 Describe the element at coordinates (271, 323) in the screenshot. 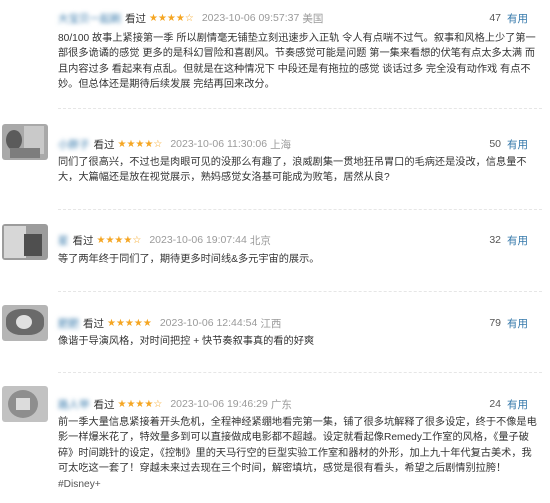

I see `review-location: 江西` at that location.